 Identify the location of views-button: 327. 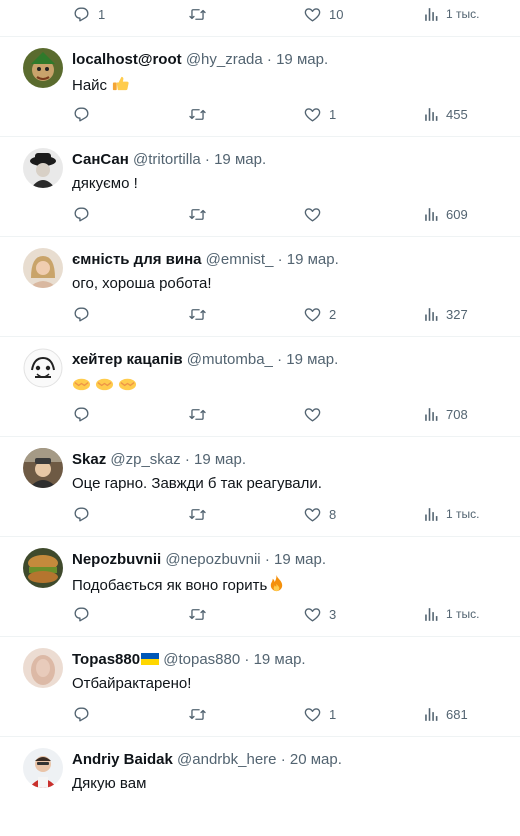
(445, 314).